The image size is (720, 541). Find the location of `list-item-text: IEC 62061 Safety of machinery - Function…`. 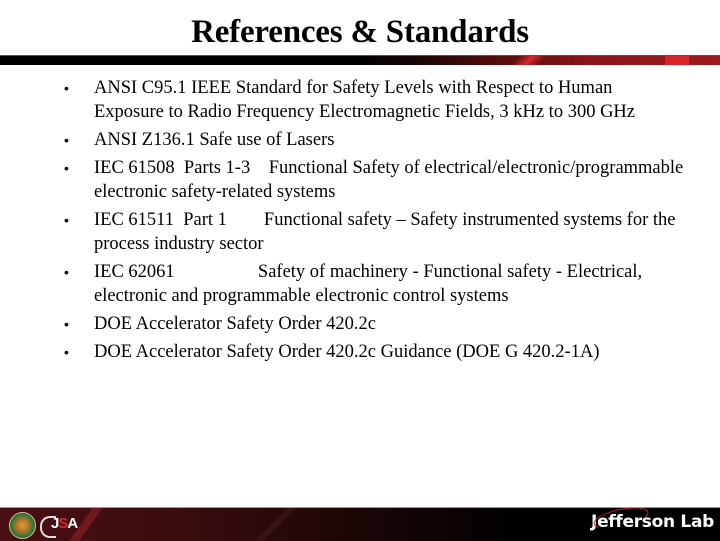

list-item-text: IEC 62061 Safety of machinery - Function… is located at coordinates (370, 284).